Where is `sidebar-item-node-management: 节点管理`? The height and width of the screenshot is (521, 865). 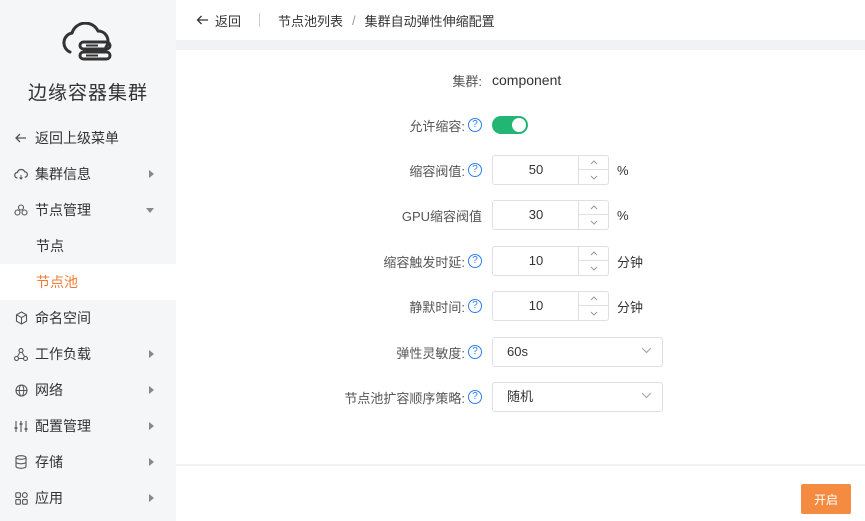 sidebar-item-node-management: 节点管理 is located at coordinates (88, 210).